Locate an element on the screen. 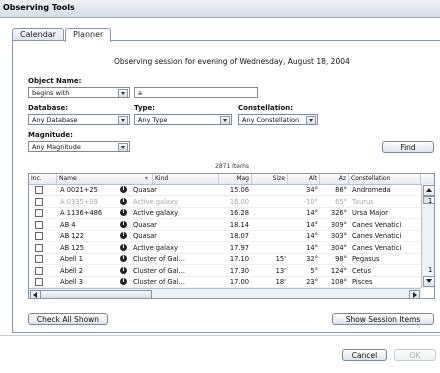 This screenshot has width=440, height=373. column-header-kind: Kind is located at coordinates (186, 179).